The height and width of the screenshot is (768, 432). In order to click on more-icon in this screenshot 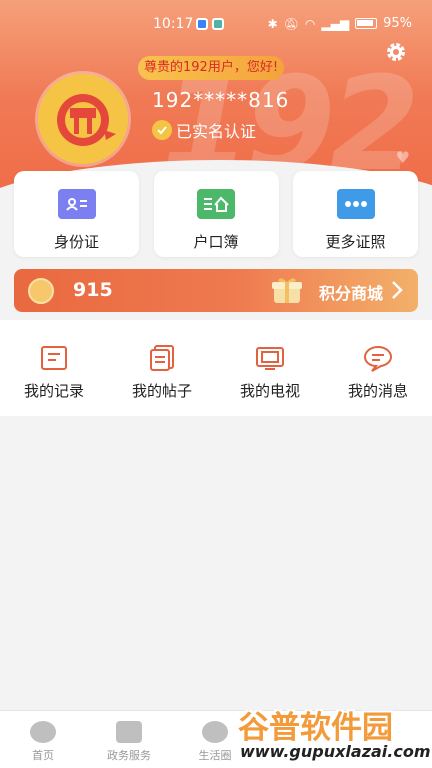, I will do `click(355, 204)`.